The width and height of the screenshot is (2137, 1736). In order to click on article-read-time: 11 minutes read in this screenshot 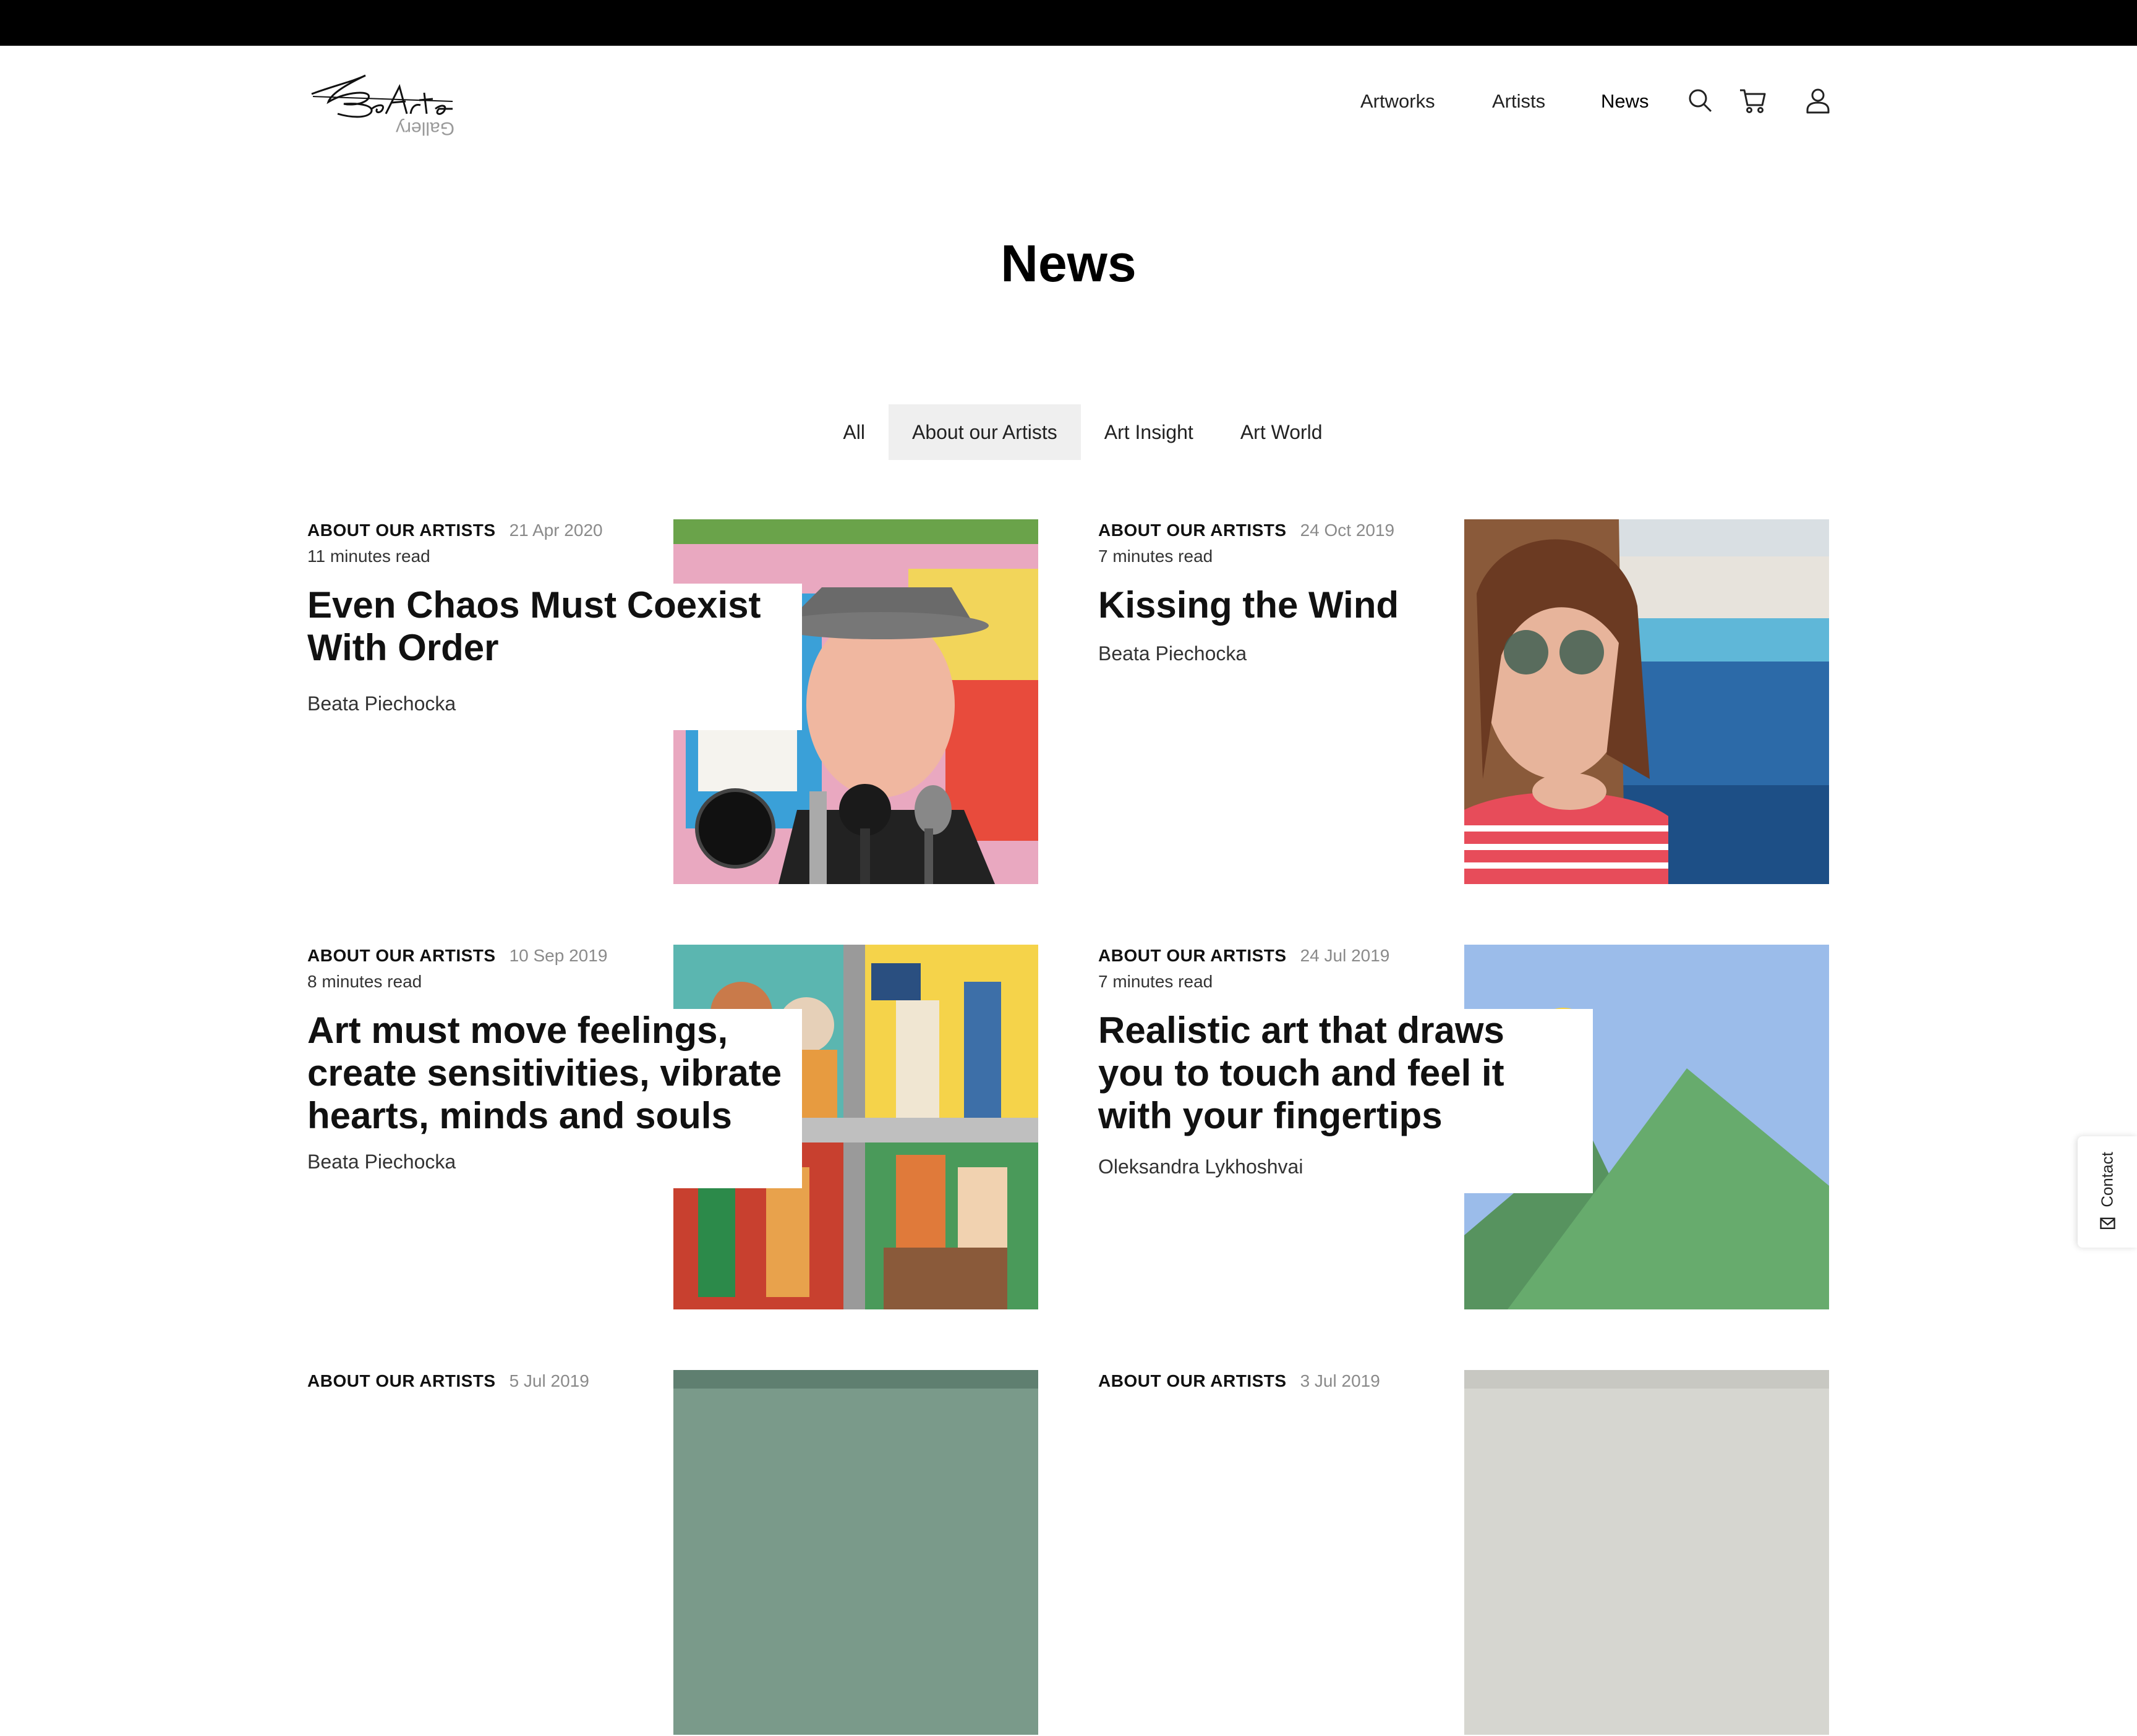, I will do `click(368, 556)`.